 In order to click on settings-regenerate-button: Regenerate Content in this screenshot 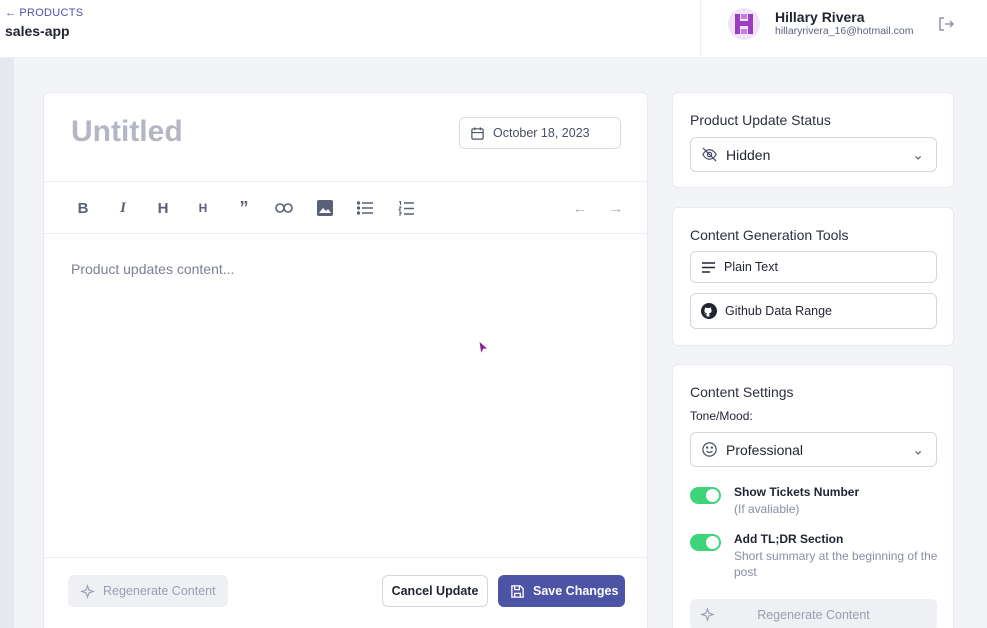, I will do `click(813, 613)`.